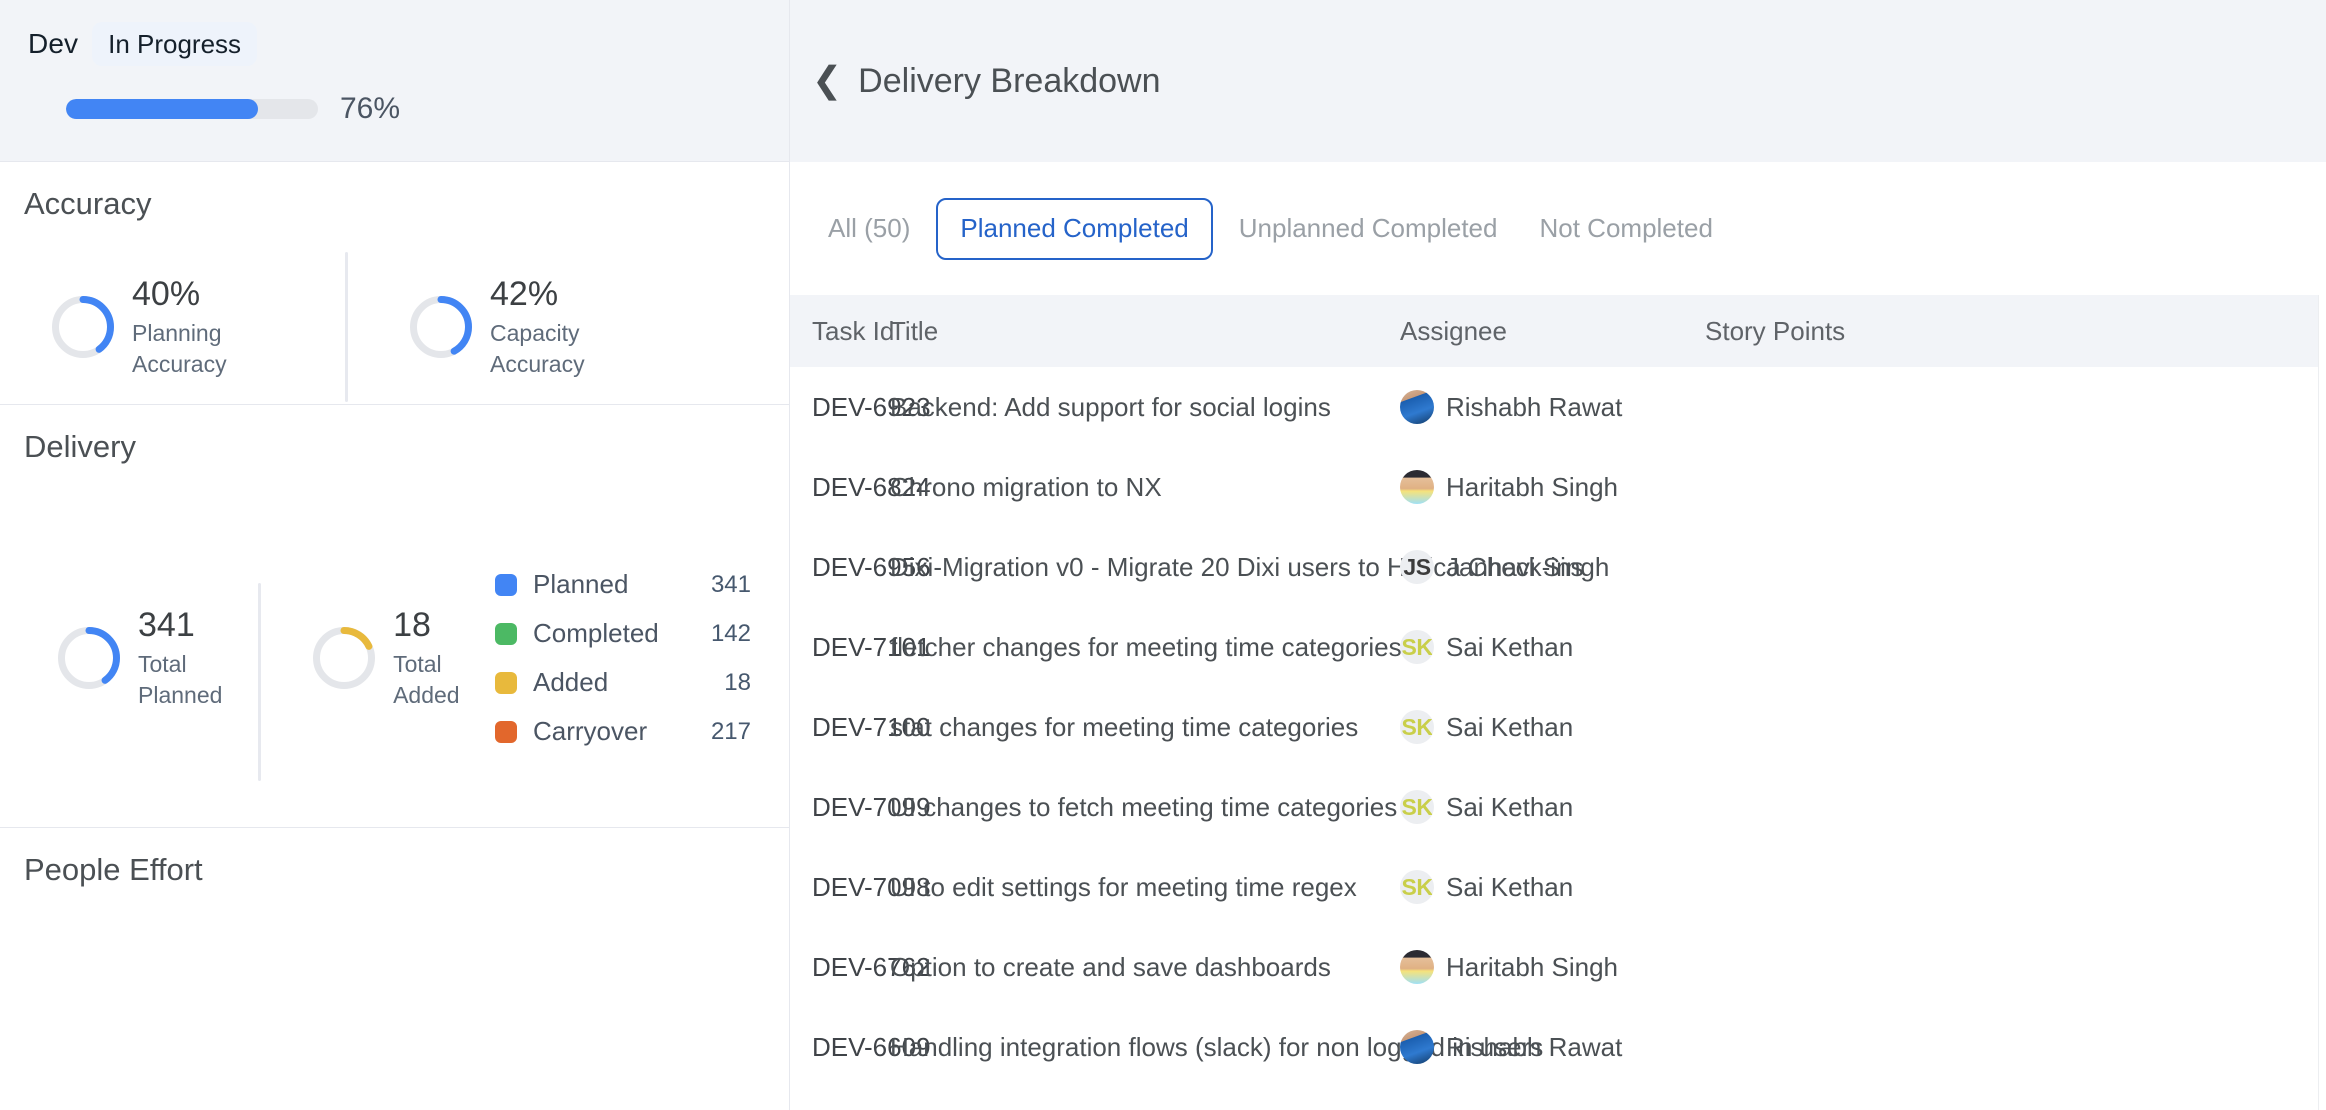  Describe the element at coordinates (408, 44) in the screenshot. I see `sprint-title-row: Dev In Progress` at that location.